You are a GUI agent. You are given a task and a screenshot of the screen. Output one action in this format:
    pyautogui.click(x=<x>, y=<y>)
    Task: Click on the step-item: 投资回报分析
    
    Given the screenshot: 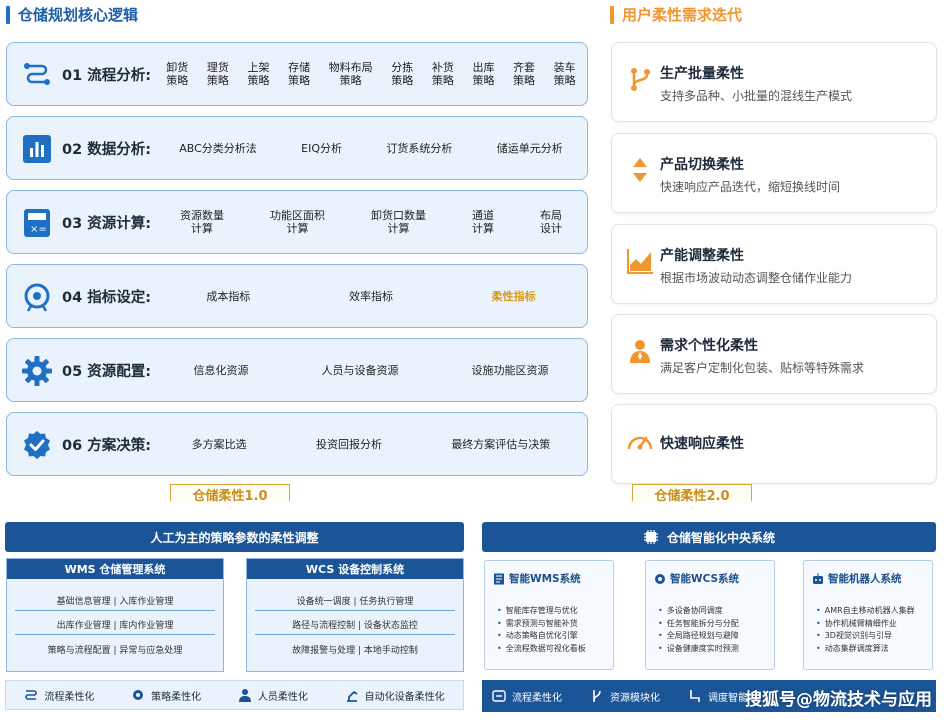 What is the action you would take?
    pyautogui.click(x=348, y=444)
    